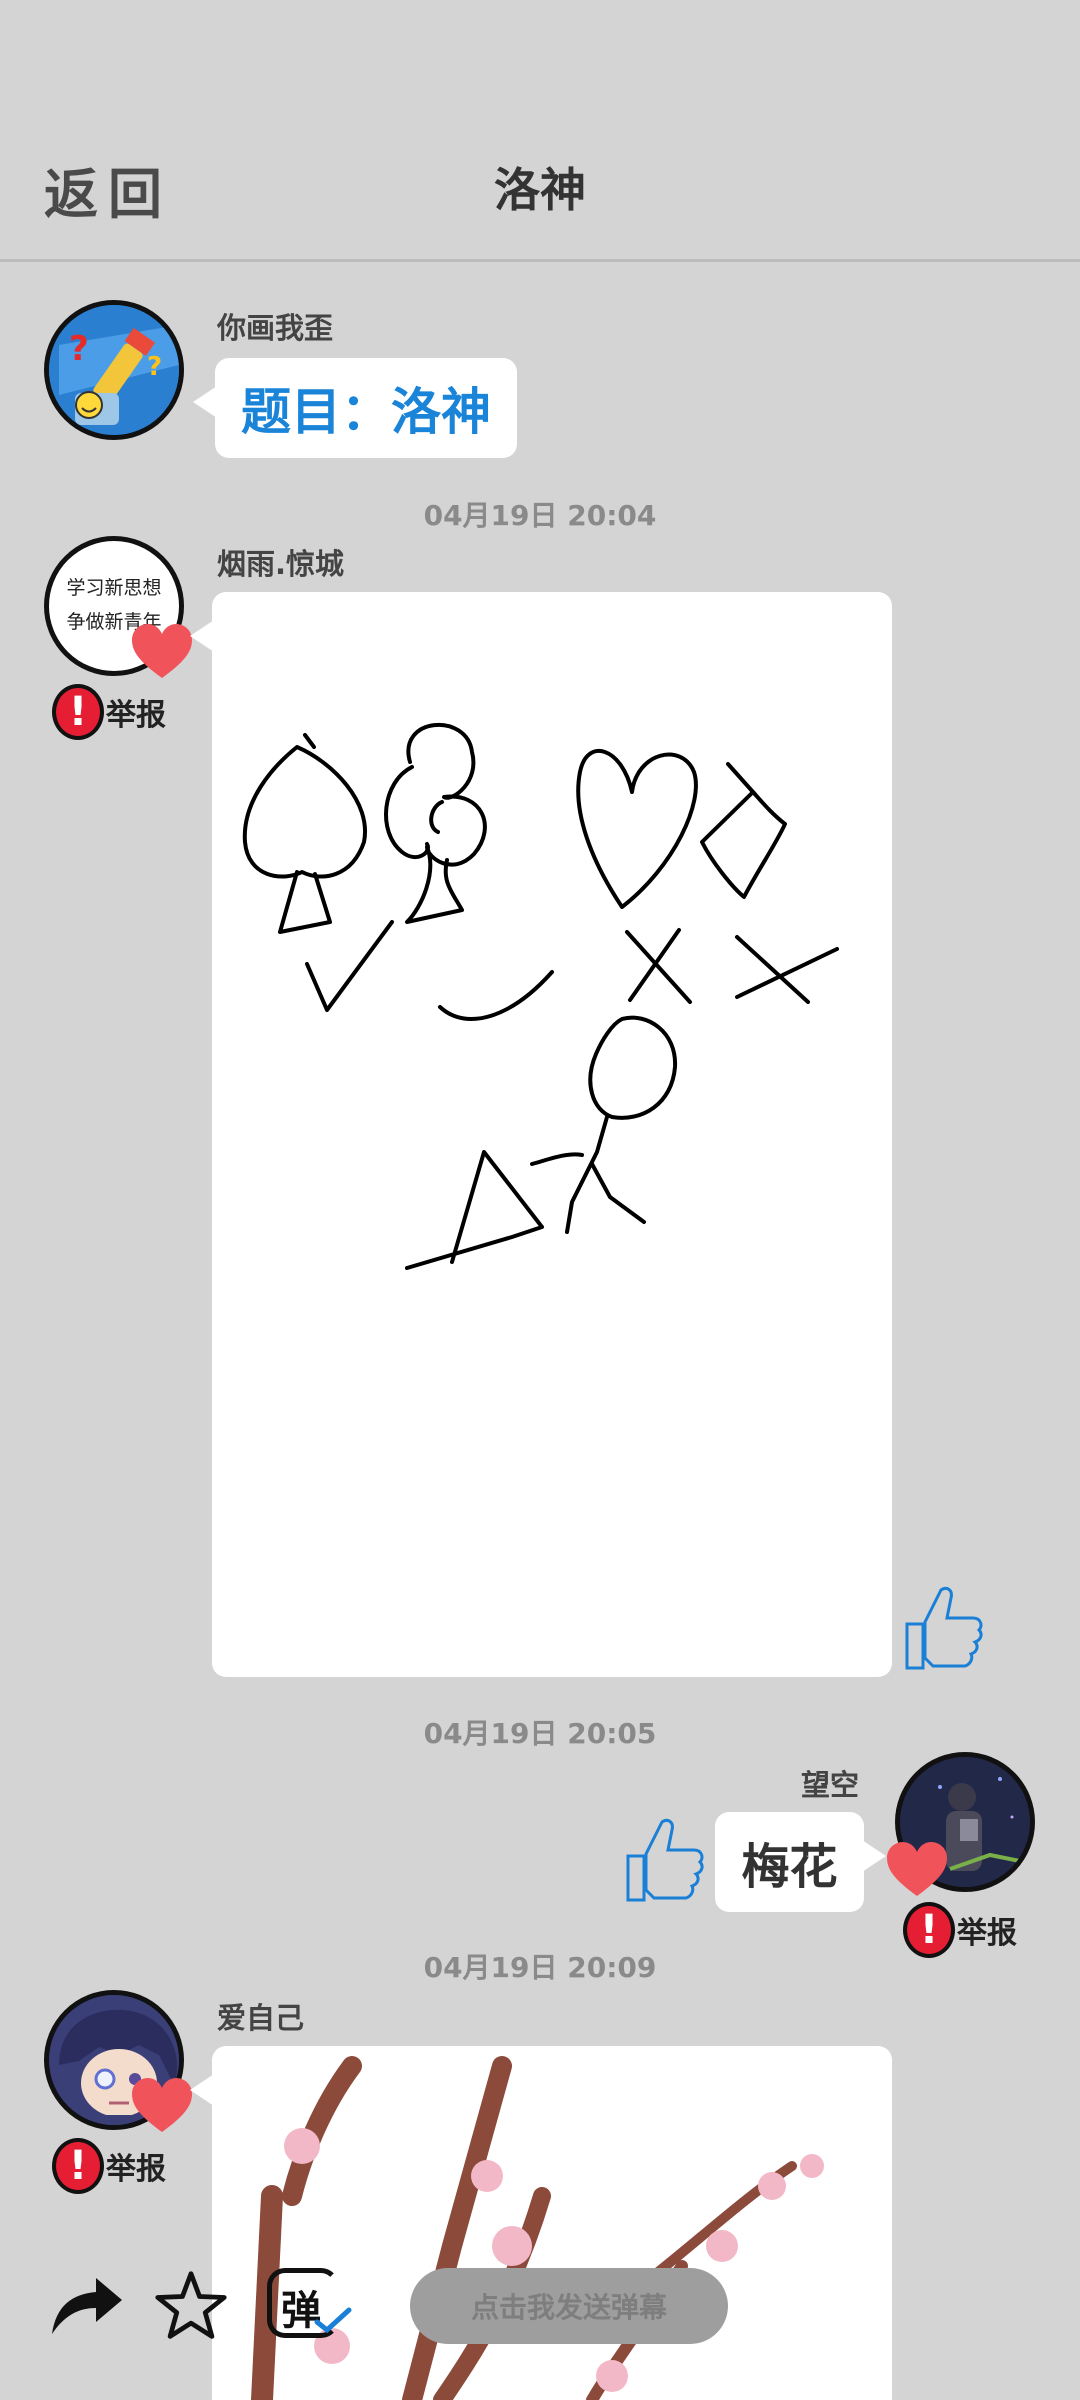 The image size is (1080, 2400). I want to click on avatar: ? ?, so click(114, 370).